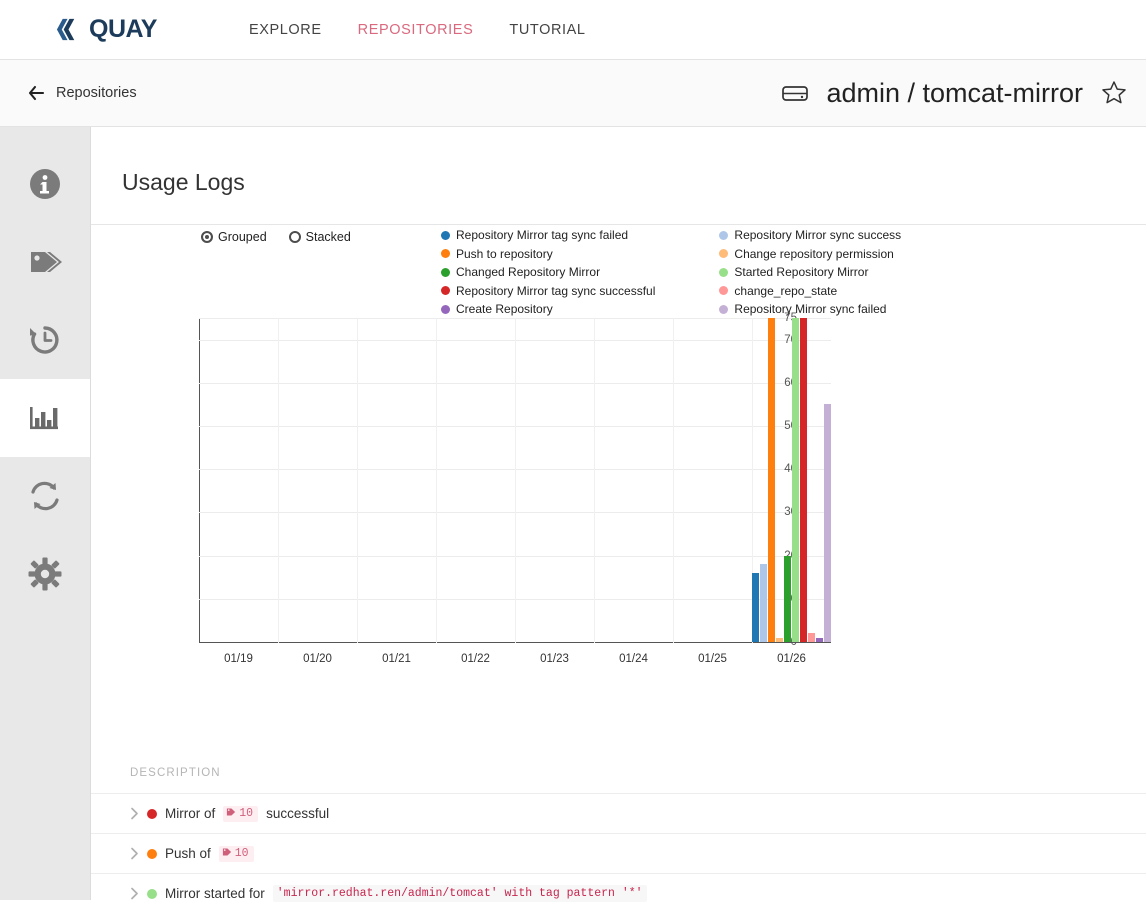  Describe the element at coordinates (795, 93) in the screenshot. I see `repository-icon` at that location.